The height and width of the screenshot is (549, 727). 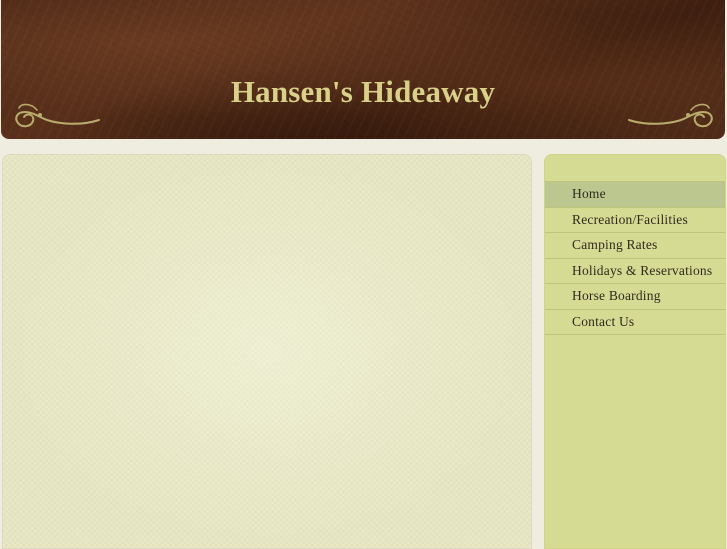 I want to click on nav-item-recreation-facilities: Recreation/Facilities, so click(x=635, y=220).